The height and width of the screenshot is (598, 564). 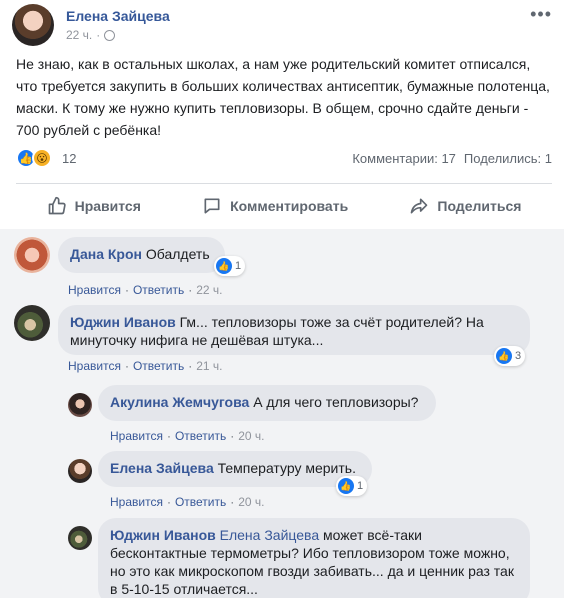 I want to click on author-avatar, so click(x=33, y=25).